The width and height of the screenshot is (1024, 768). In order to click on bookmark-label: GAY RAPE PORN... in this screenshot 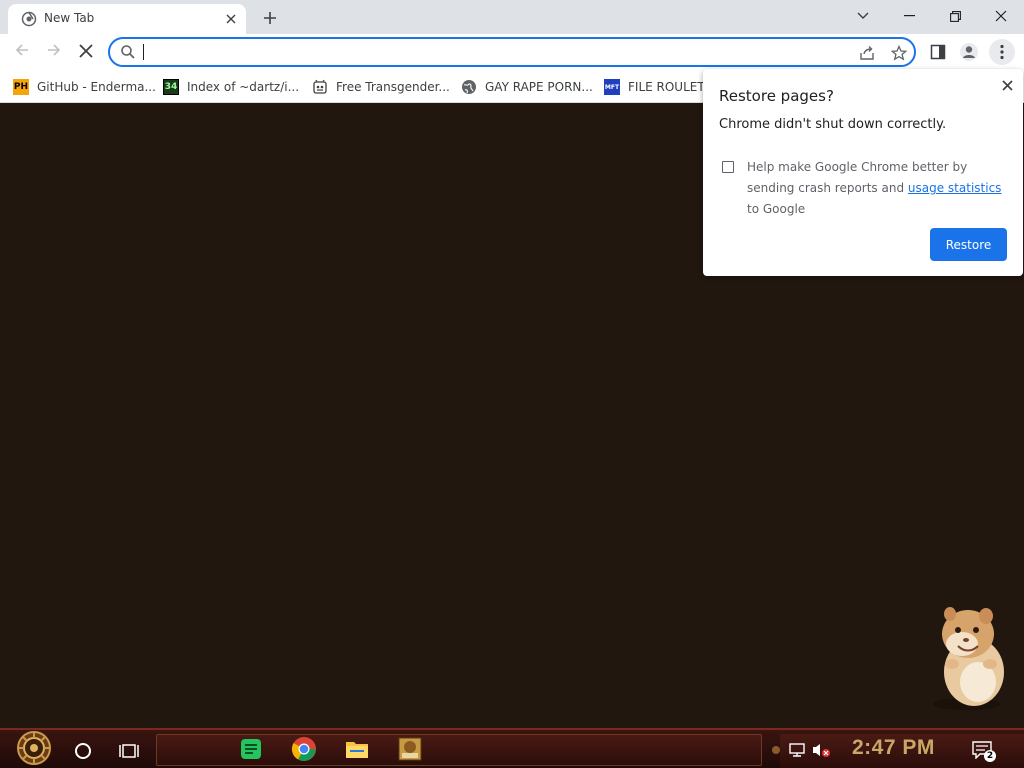, I will do `click(539, 87)`.